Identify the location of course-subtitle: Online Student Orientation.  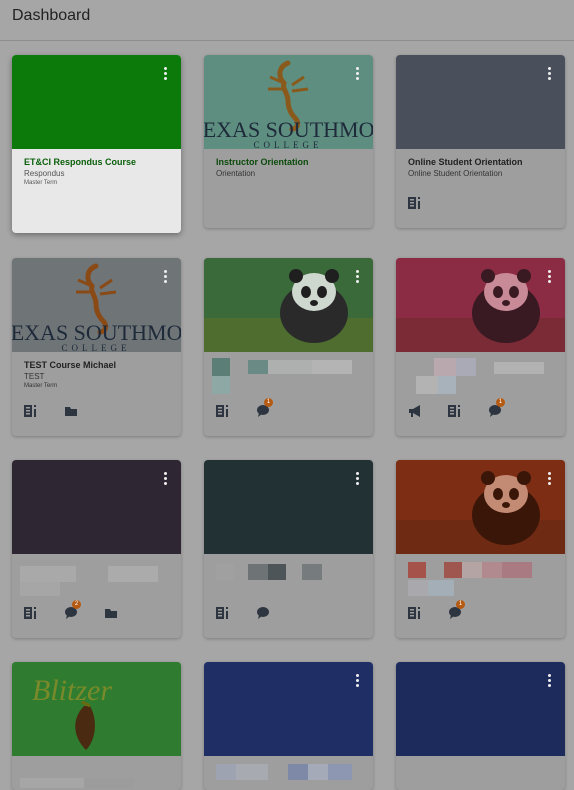
(455, 173).